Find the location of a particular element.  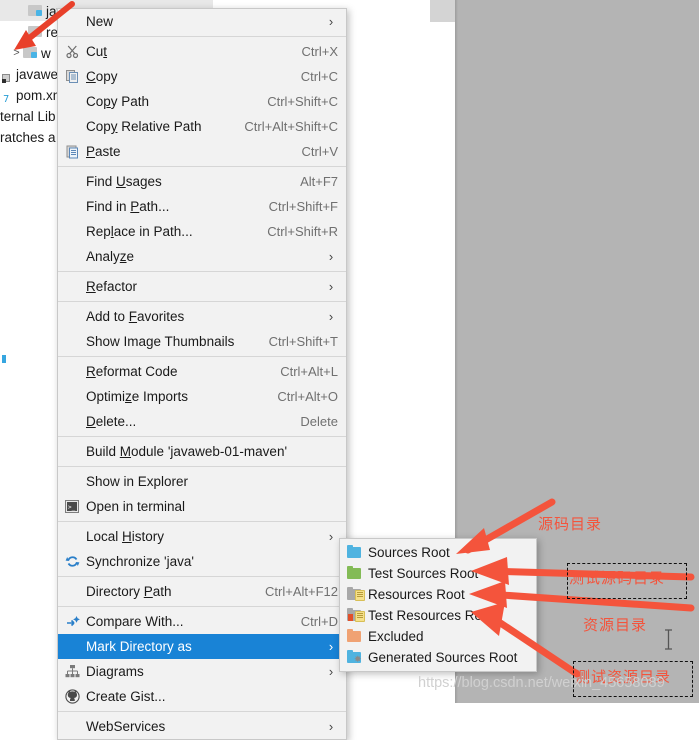

menu-item-add-to-favorites: Add to Favorites › is located at coordinates (202, 316).